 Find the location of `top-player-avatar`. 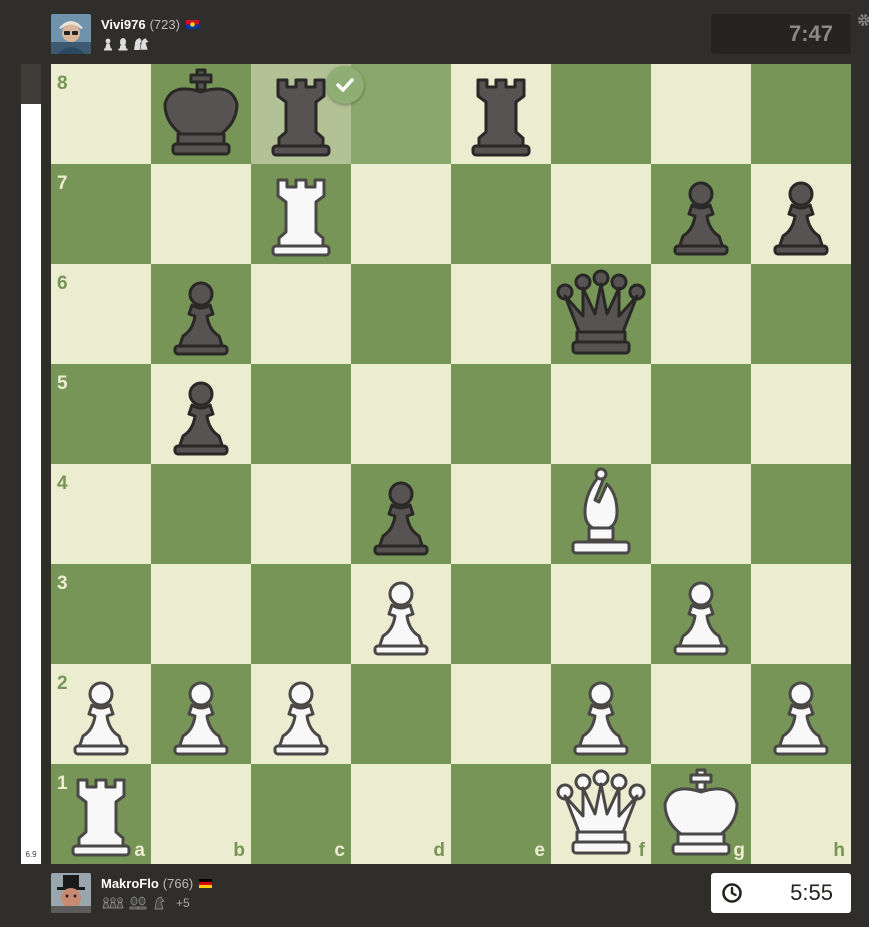

top-player-avatar is located at coordinates (71, 34).